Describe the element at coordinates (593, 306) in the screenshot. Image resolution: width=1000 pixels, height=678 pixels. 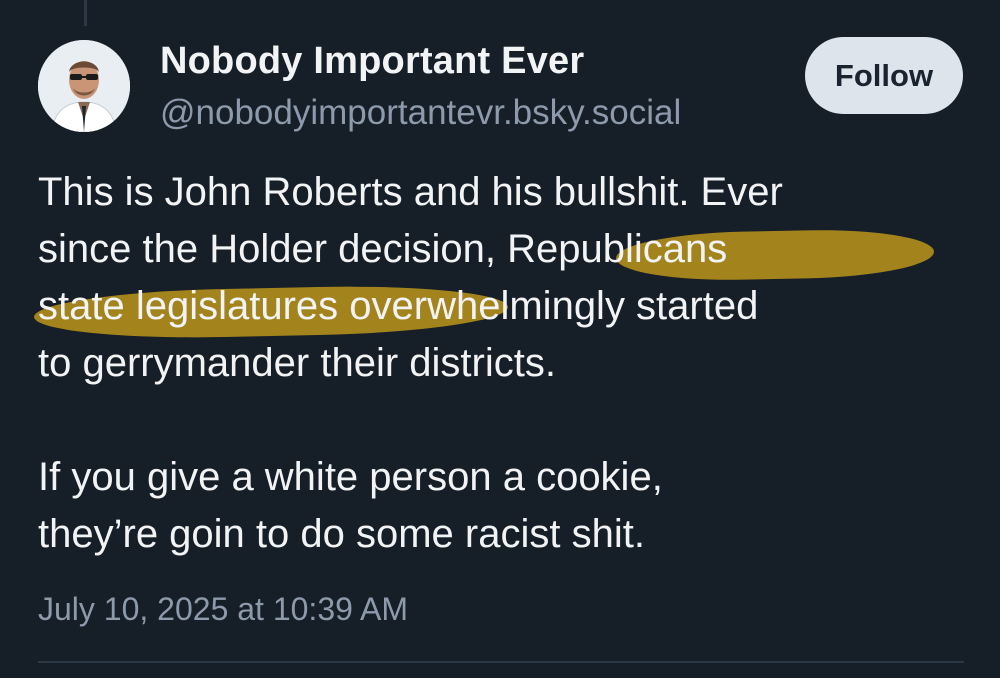
I see `post-text-segment: whelmingly started` at that location.